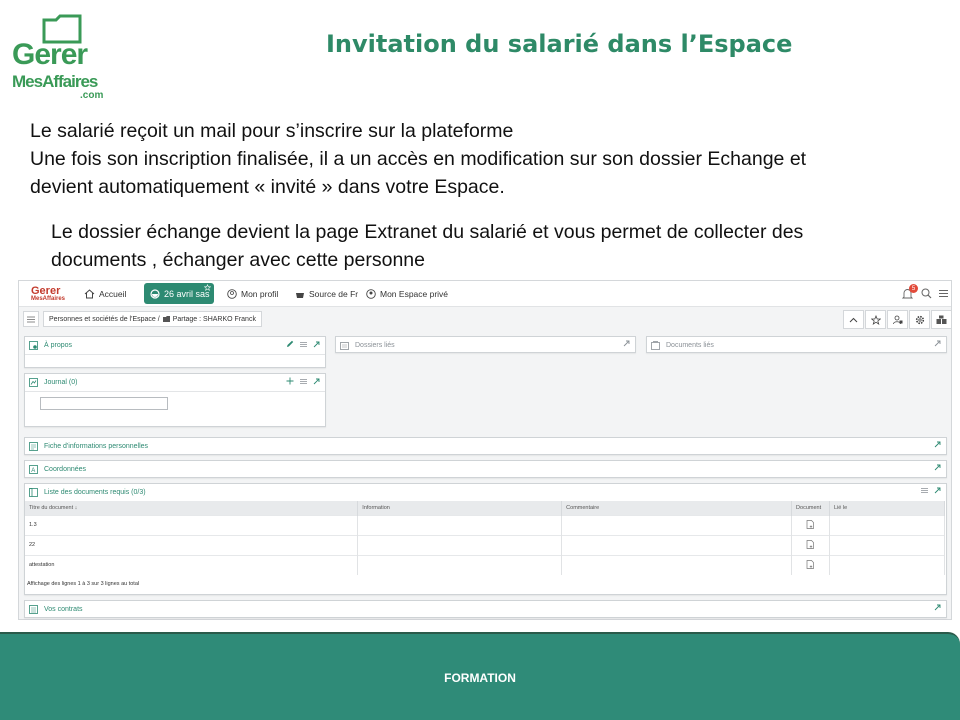  I want to click on user-lock-icon, so click(897, 319).